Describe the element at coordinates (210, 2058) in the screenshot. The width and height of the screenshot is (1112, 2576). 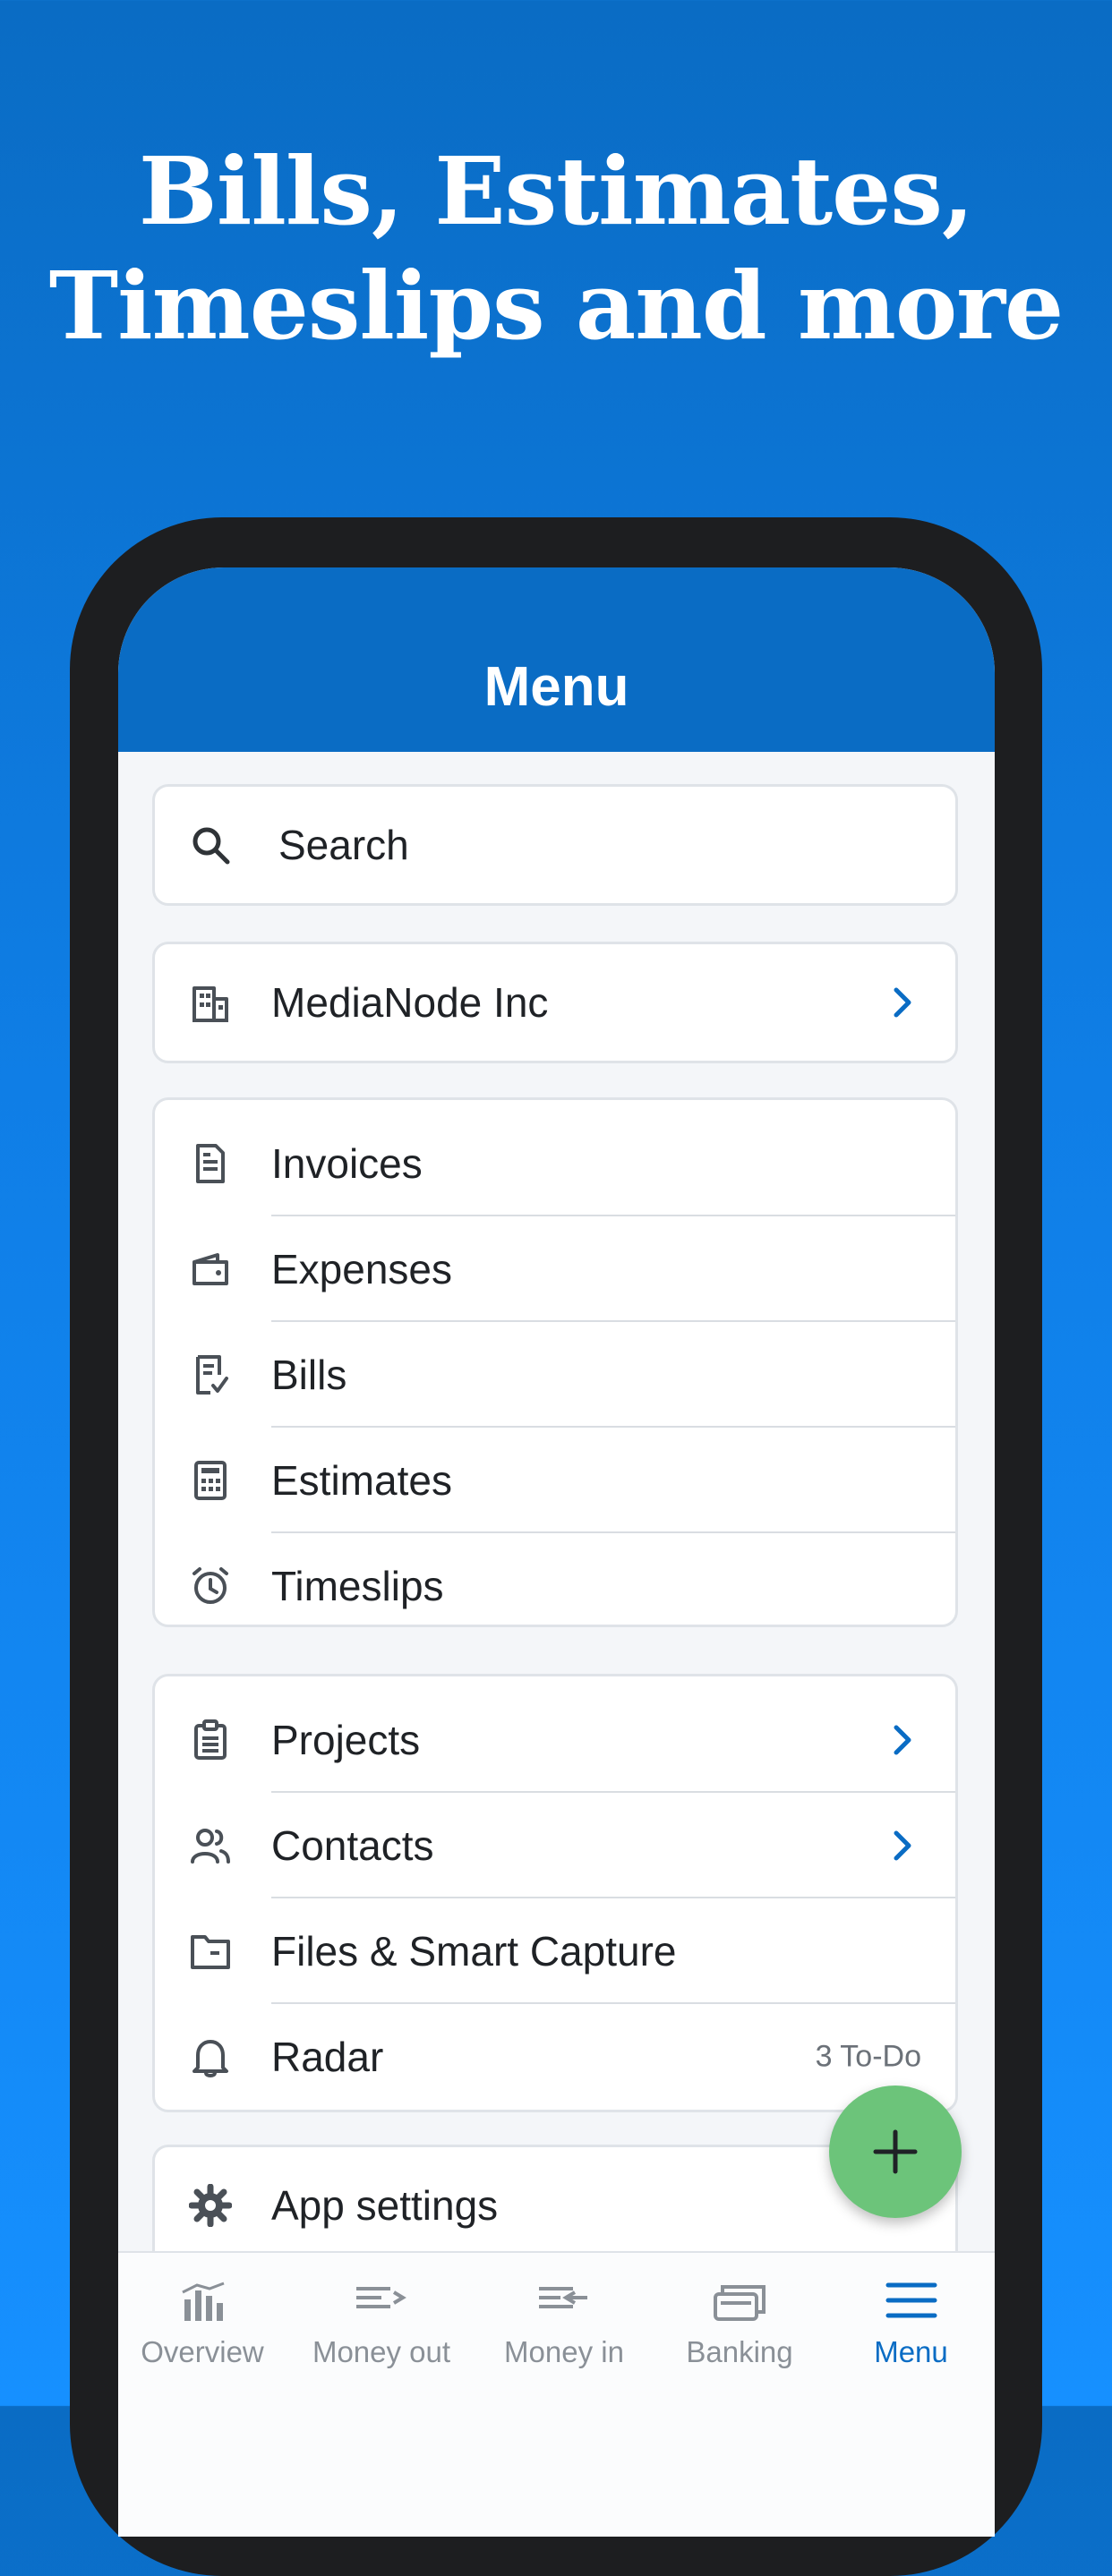
I see `bell-icon` at that location.